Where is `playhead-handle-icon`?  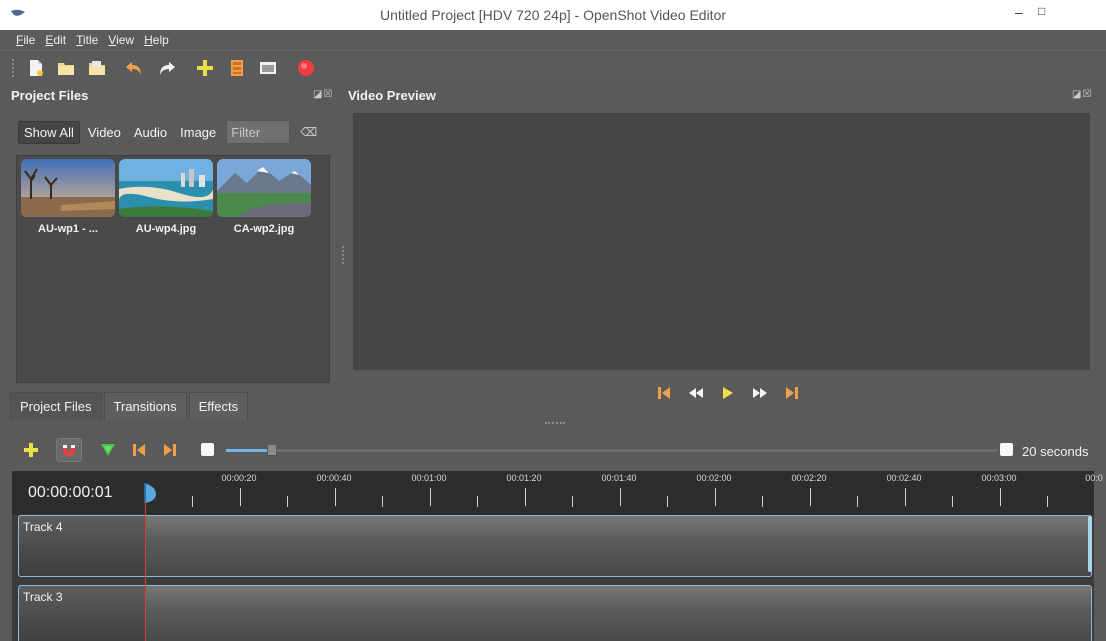
playhead-handle-icon is located at coordinates (150, 493).